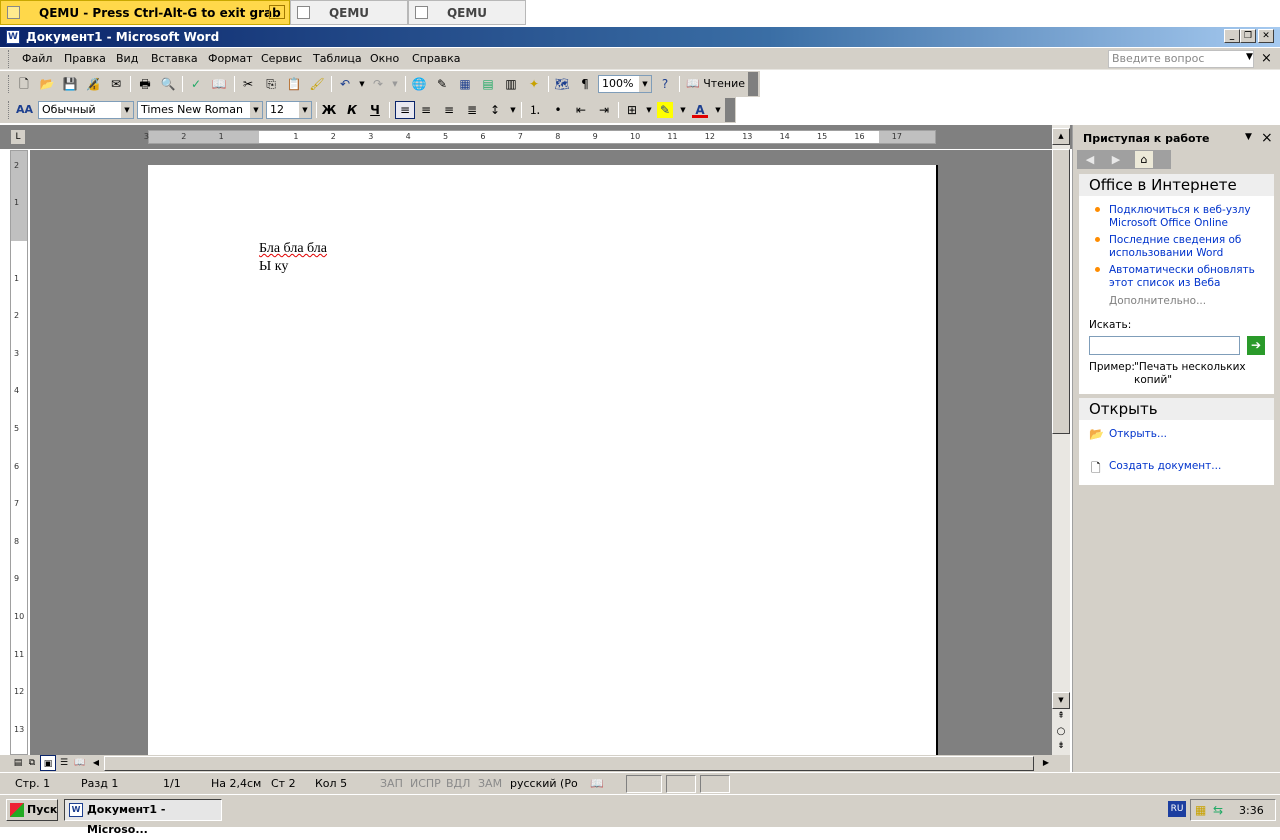  I want to click on link-latest-news: Последние сведения об использовании Word, so click(1184, 247).